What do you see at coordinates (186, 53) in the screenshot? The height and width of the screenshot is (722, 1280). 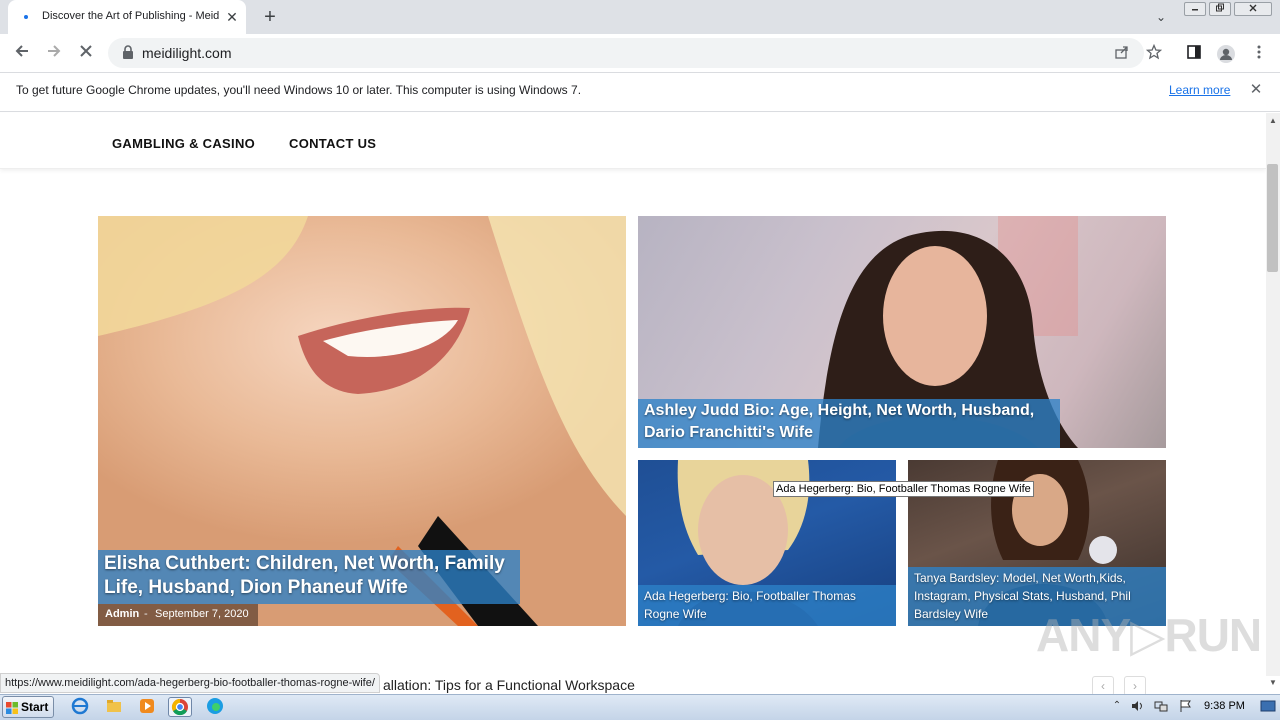 I see `url-text: meidilight.com` at bounding box center [186, 53].